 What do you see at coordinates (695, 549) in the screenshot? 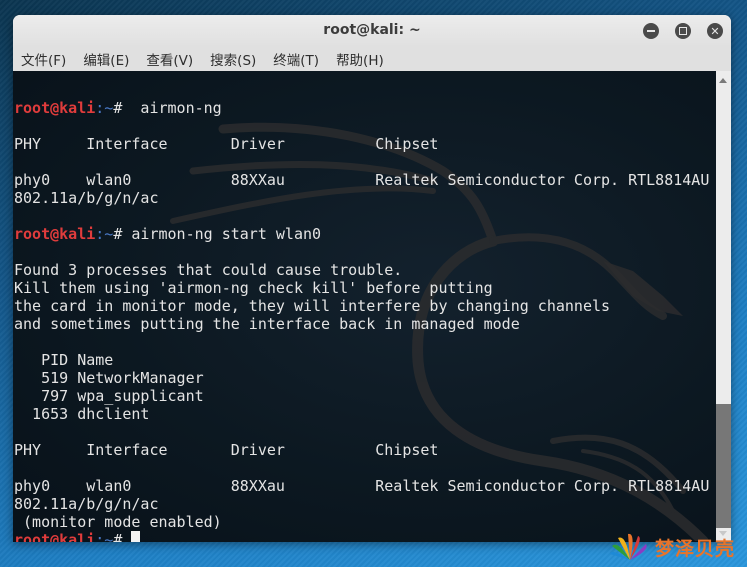
I see `watermark-text: 梦泽贝壳` at bounding box center [695, 549].